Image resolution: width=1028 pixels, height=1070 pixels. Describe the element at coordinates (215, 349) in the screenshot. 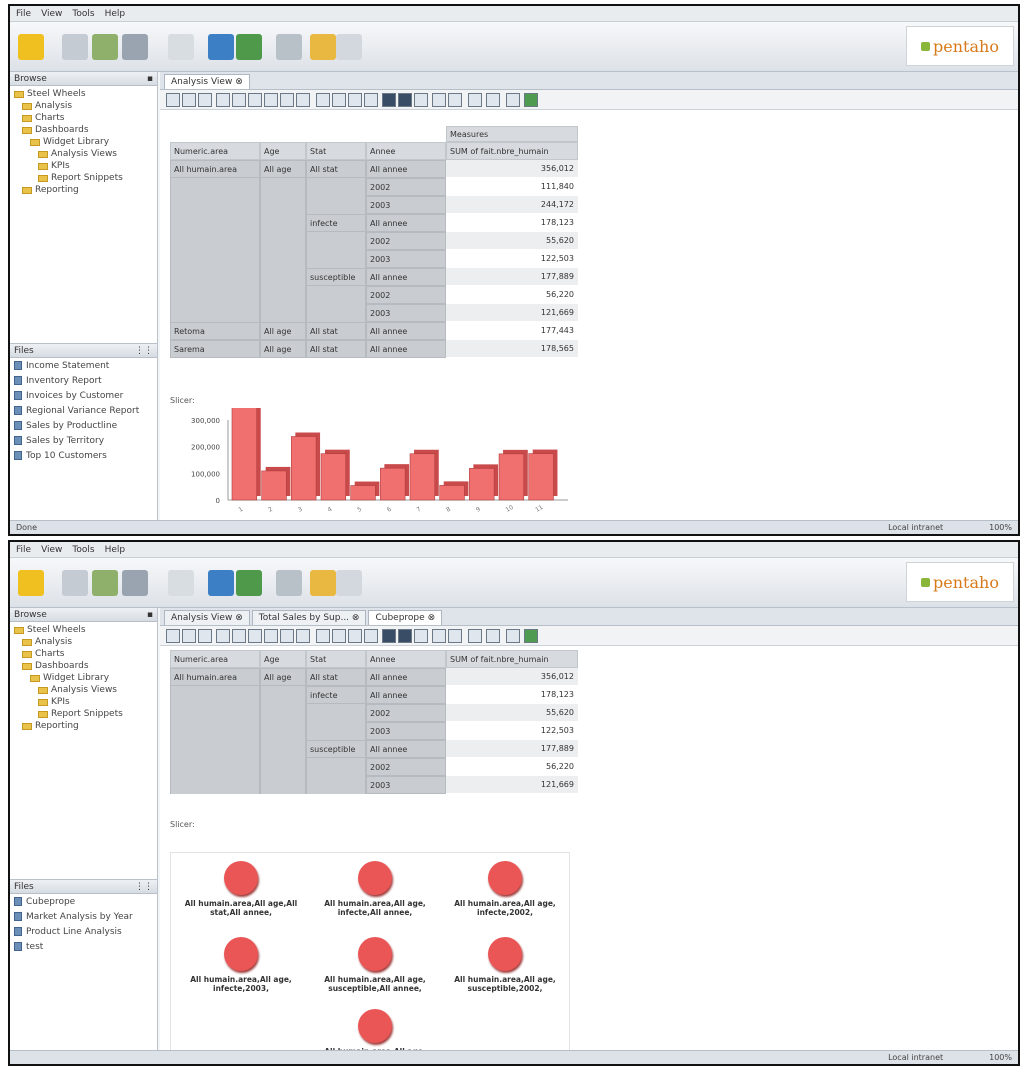

I see `member-cell: Sarema` at that location.